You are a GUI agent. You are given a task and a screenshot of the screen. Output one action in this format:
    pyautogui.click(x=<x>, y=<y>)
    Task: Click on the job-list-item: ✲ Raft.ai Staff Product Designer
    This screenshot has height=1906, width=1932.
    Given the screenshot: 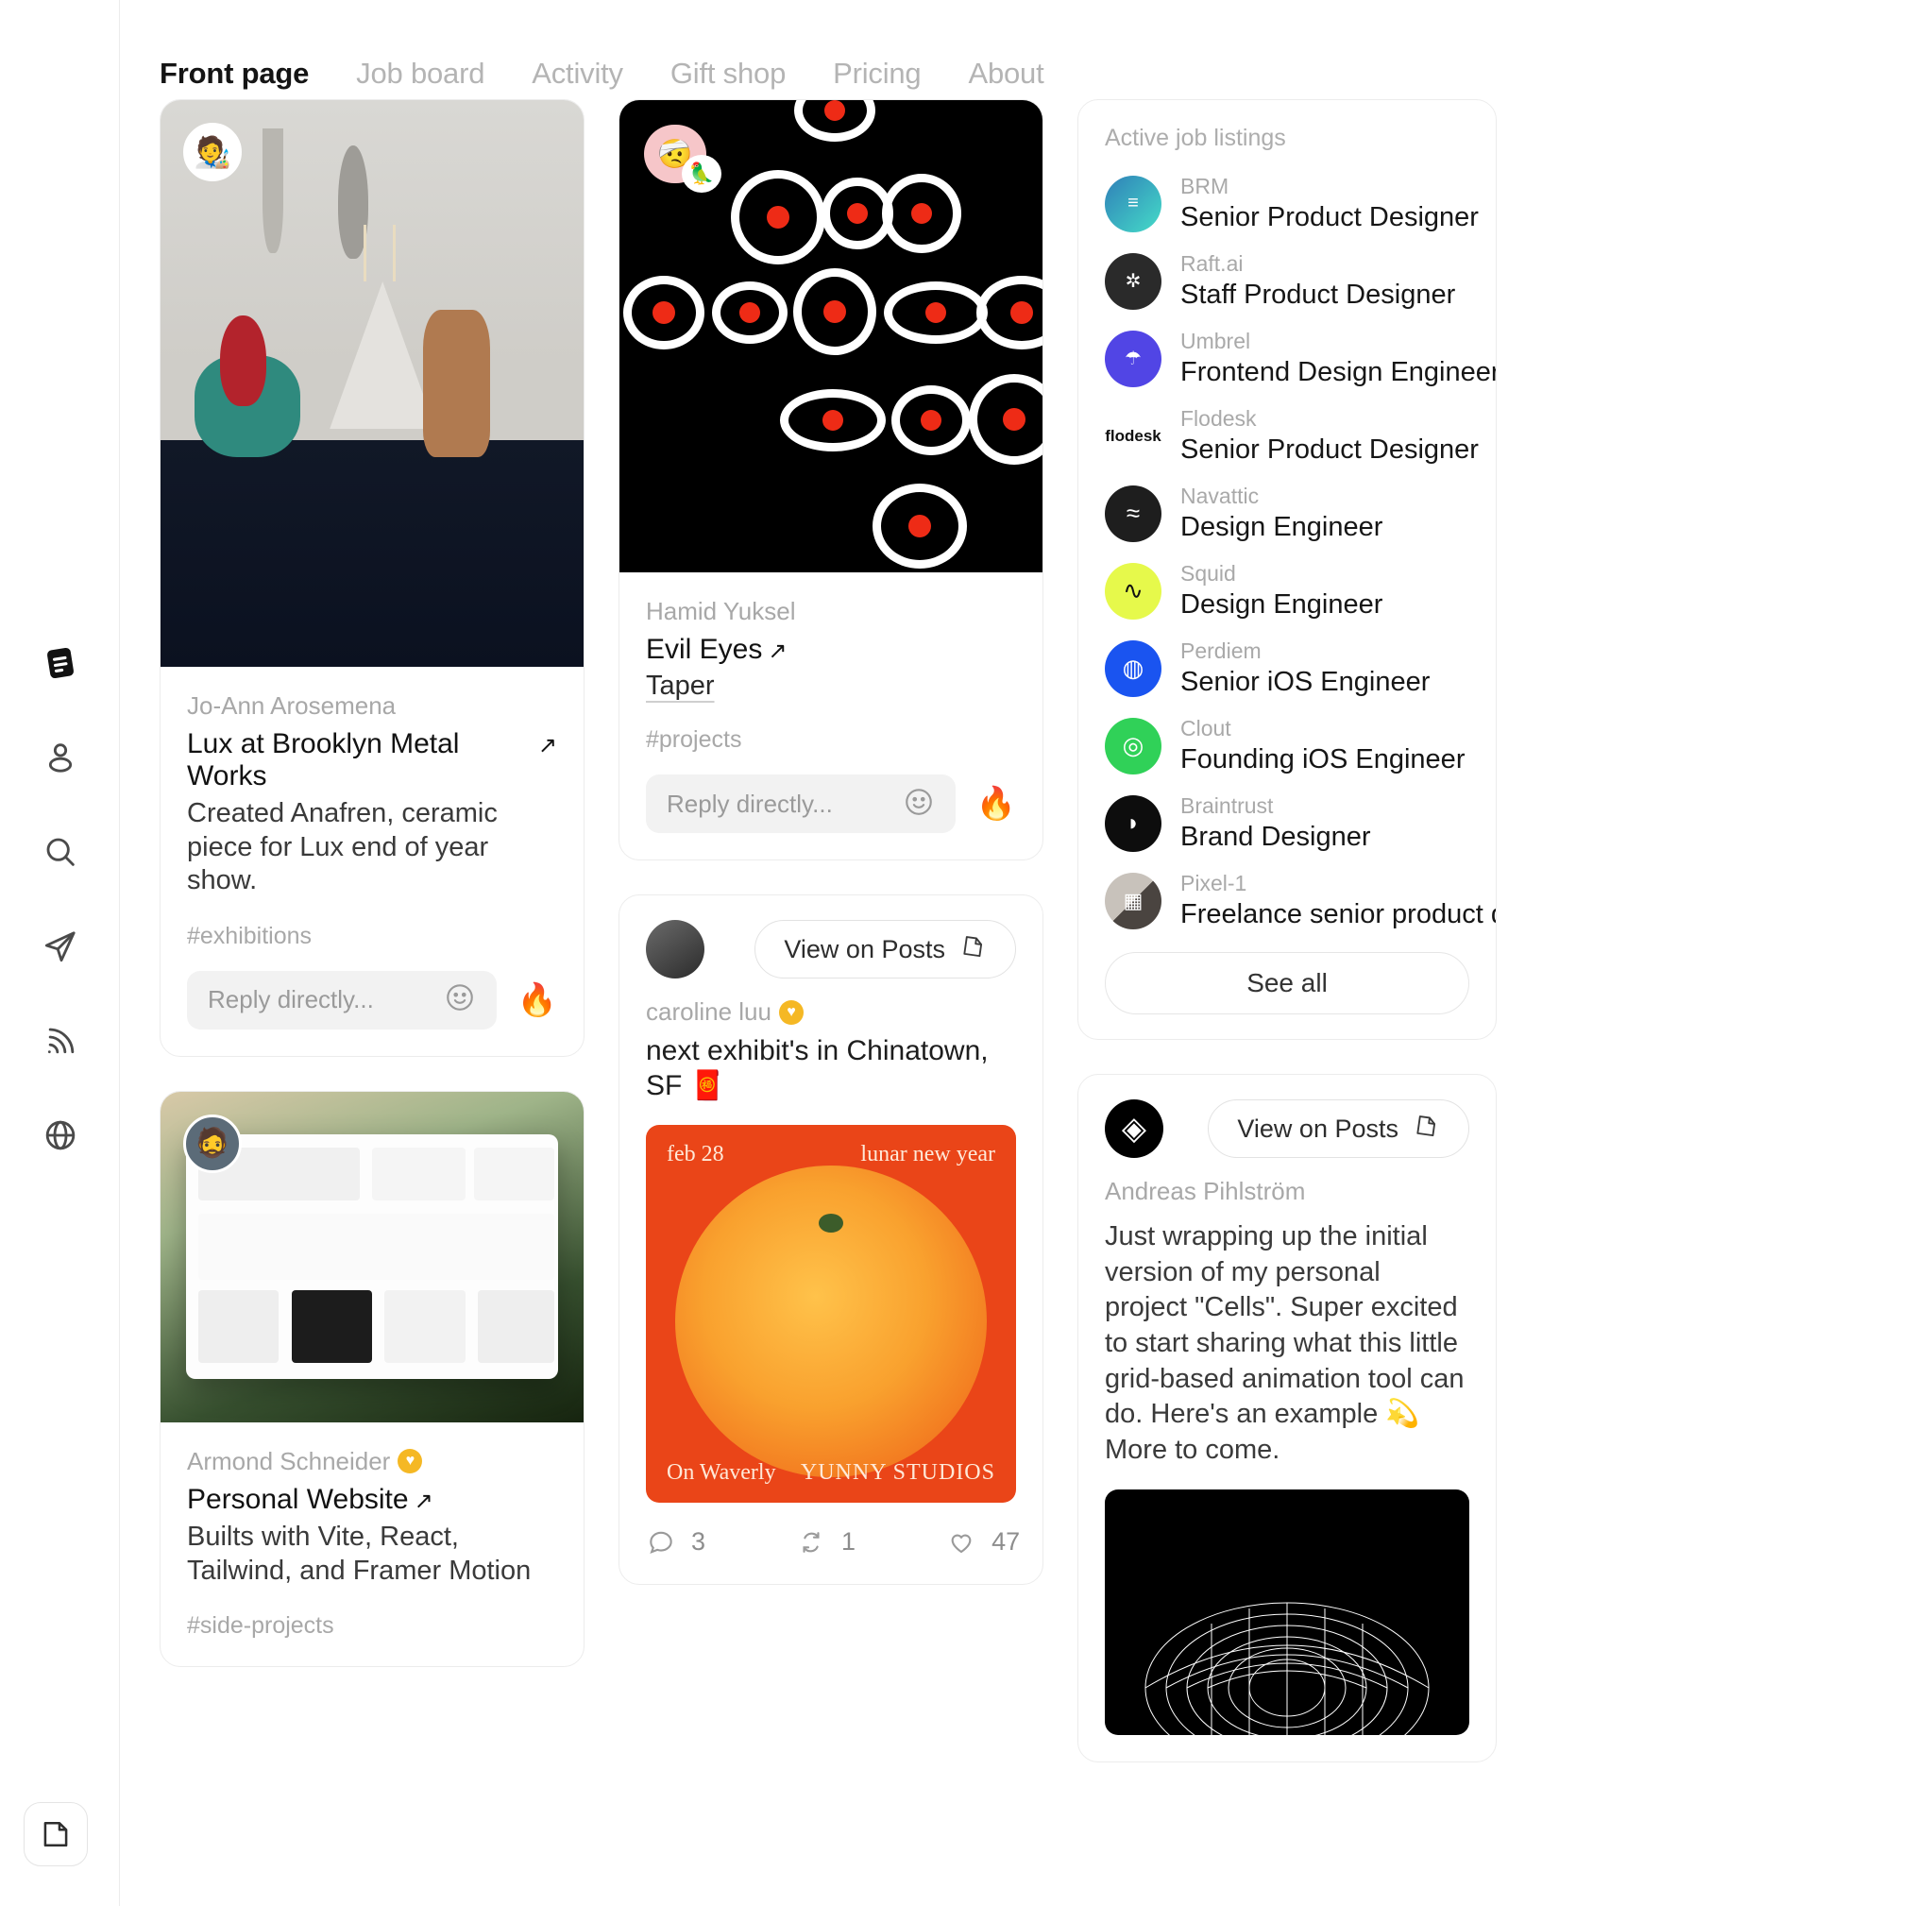 What is the action you would take?
    pyautogui.click(x=1287, y=281)
    